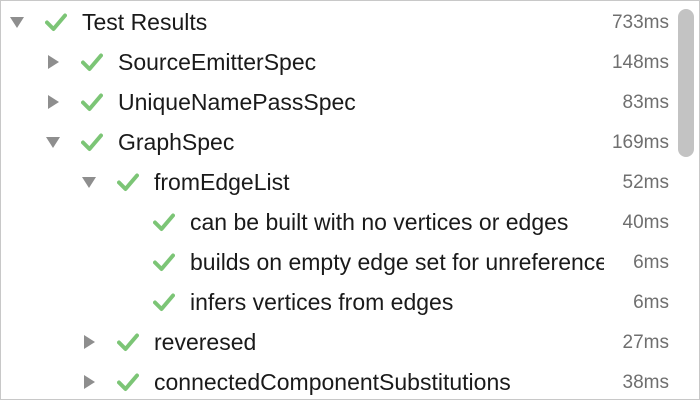 Image resolution: width=700 pixels, height=400 pixels. I want to click on duration-label: 40ms, so click(645, 222).